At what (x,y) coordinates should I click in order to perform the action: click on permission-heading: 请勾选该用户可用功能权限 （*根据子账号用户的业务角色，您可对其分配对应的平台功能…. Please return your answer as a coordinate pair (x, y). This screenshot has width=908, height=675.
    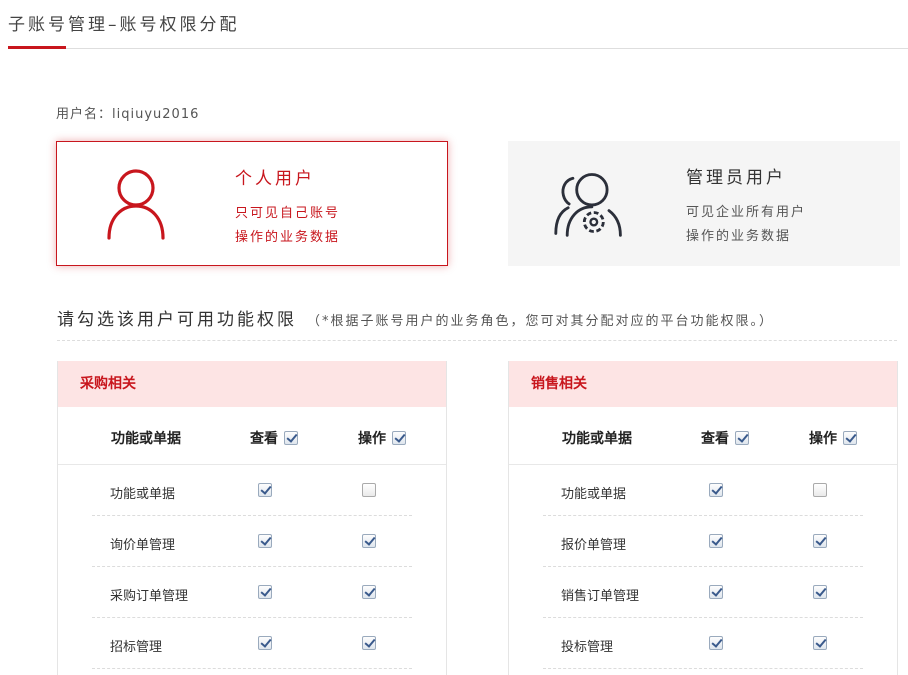
    Looking at the image, I should click on (415, 317).